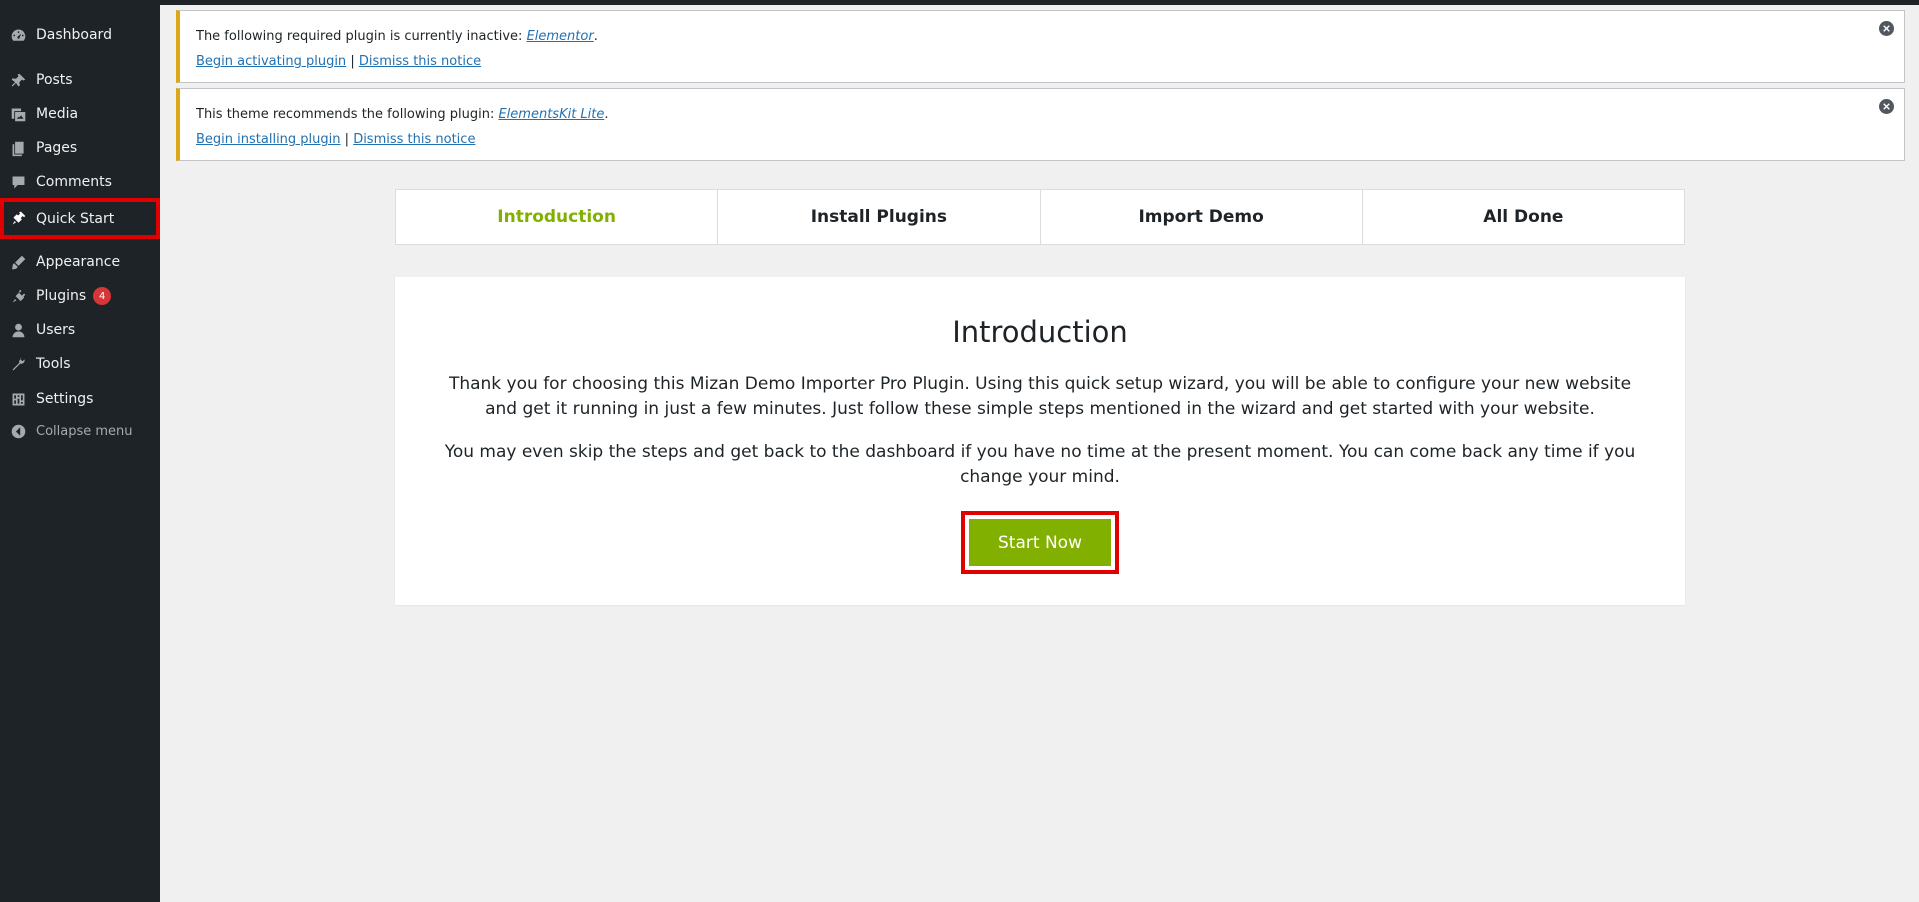  I want to click on sidebar-item-appearance: Appearance, so click(80, 262).